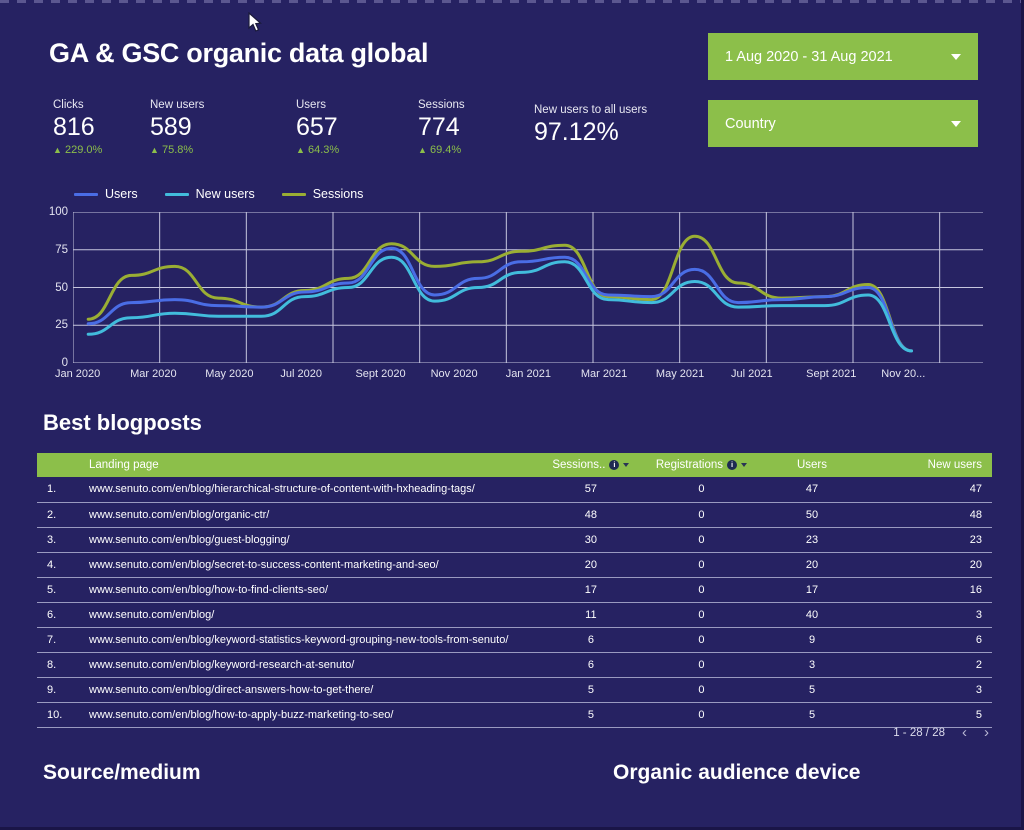  What do you see at coordinates (964, 732) in the screenshot?
I see `prev-page-button: ‹` at bounding box center [964, 732].